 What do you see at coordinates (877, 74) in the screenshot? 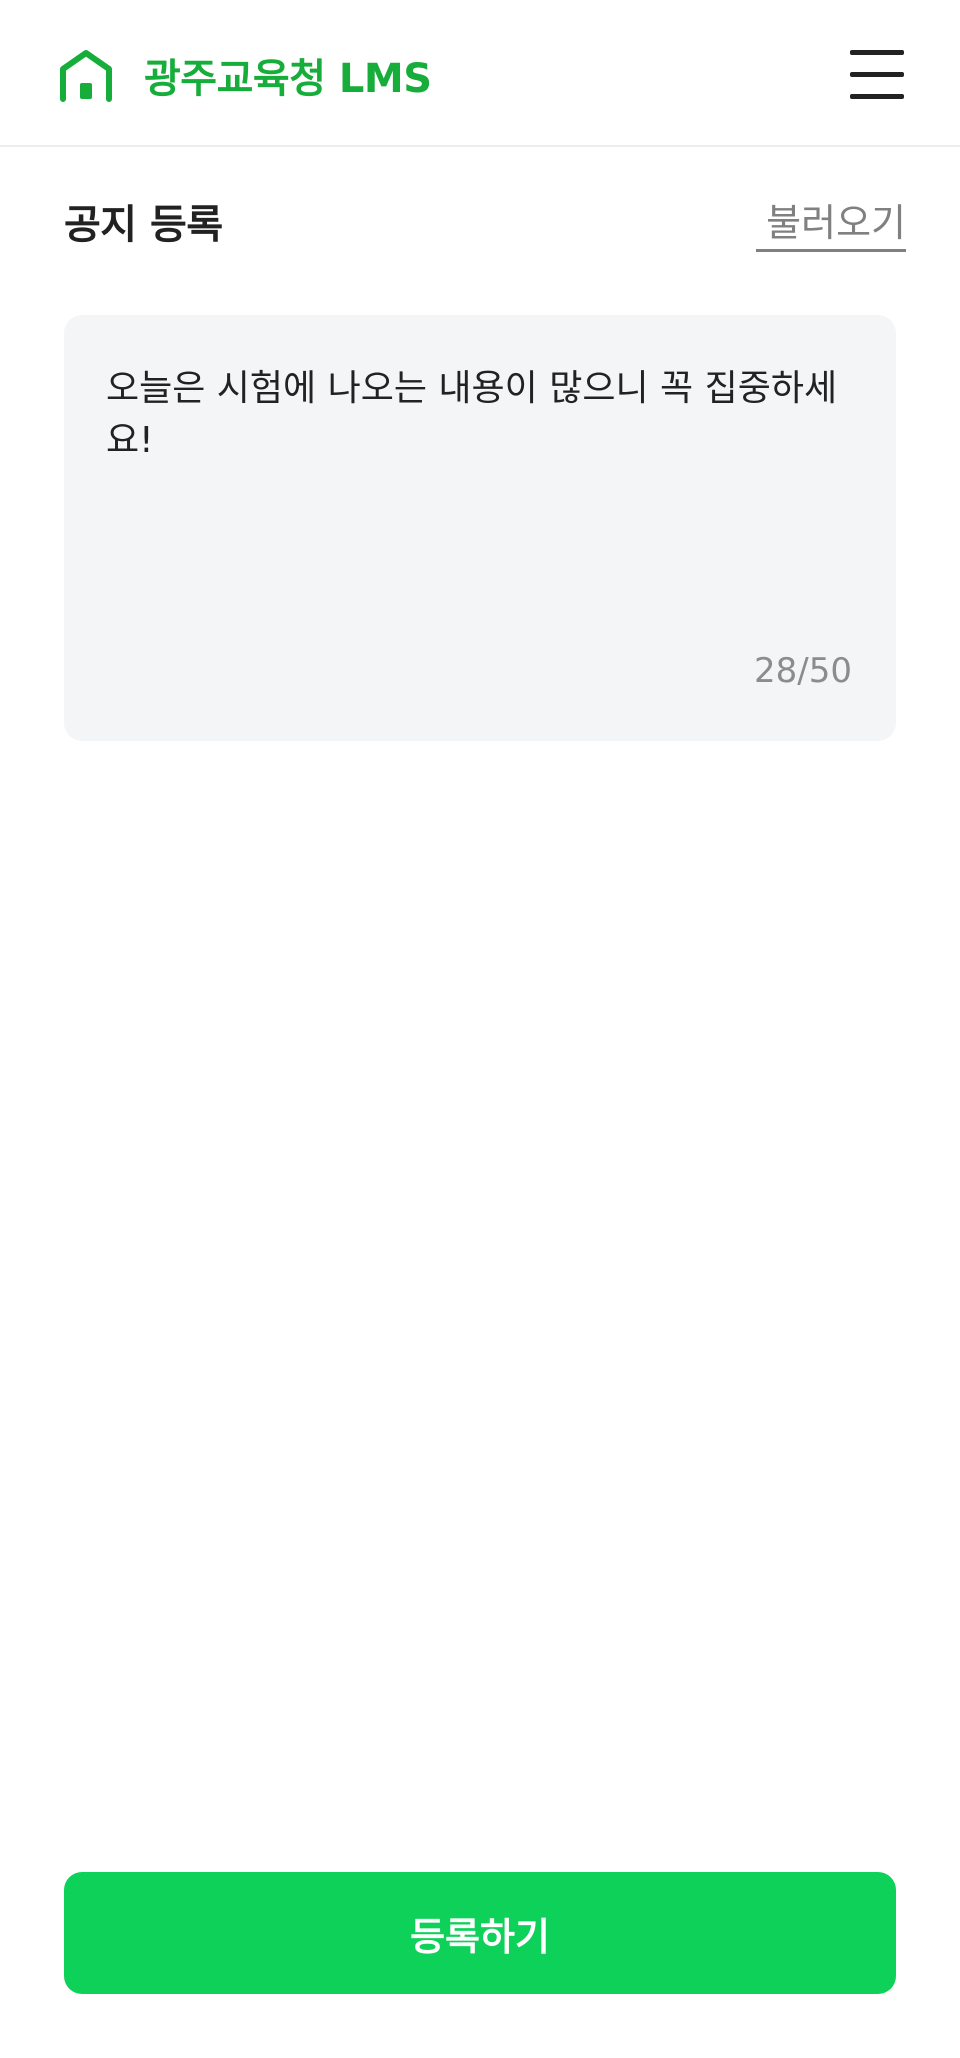
I see `hamburger-menu-icon` at bounding box center [877, 74].